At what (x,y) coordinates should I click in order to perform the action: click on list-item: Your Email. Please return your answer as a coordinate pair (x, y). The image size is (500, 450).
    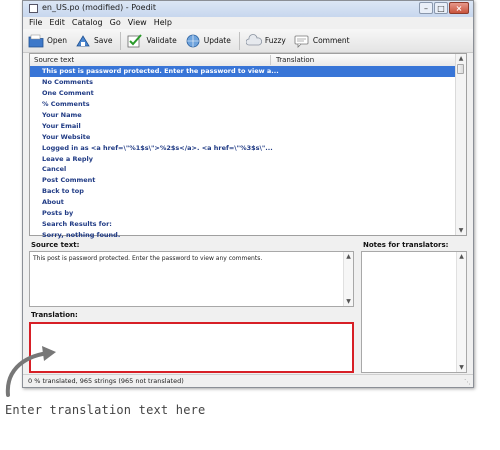
    Looking at the image, I should click on (243, 126).